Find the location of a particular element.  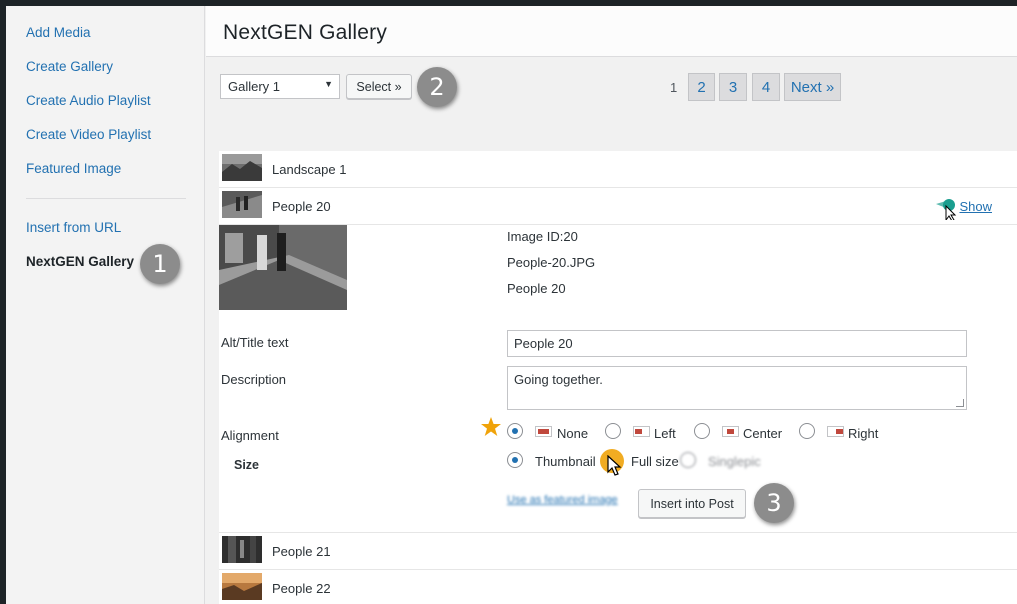

description-label: Description is located at coordinates (254, 379).